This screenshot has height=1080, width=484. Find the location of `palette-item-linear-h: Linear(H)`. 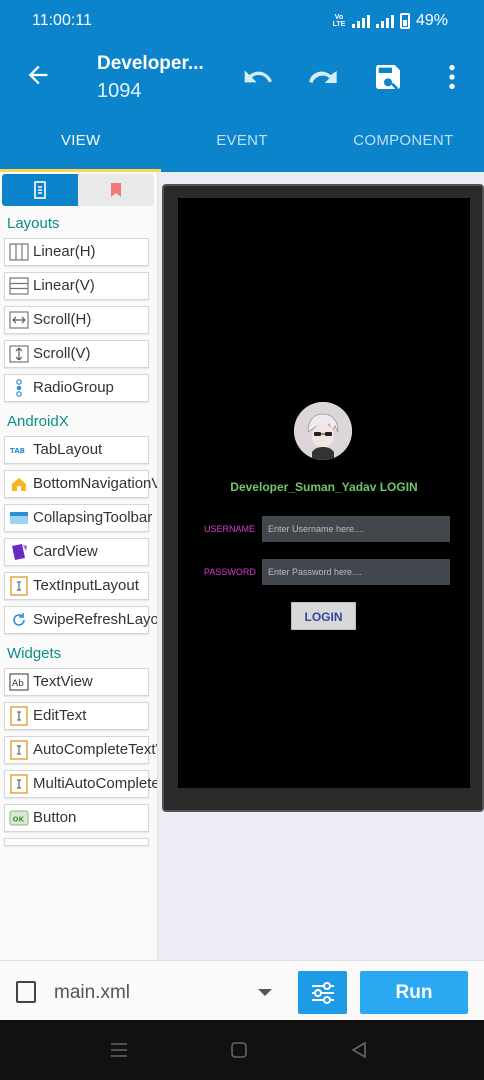

palette-item-linear-h: Linear(H) is located at coordinates (76, 252).